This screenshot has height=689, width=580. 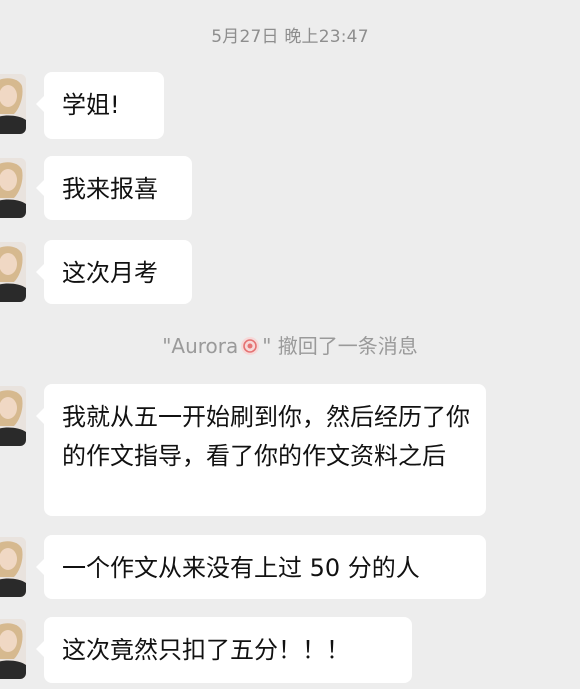 I want to click on message-bubble: 这次月考, so click(x=114, y=272).